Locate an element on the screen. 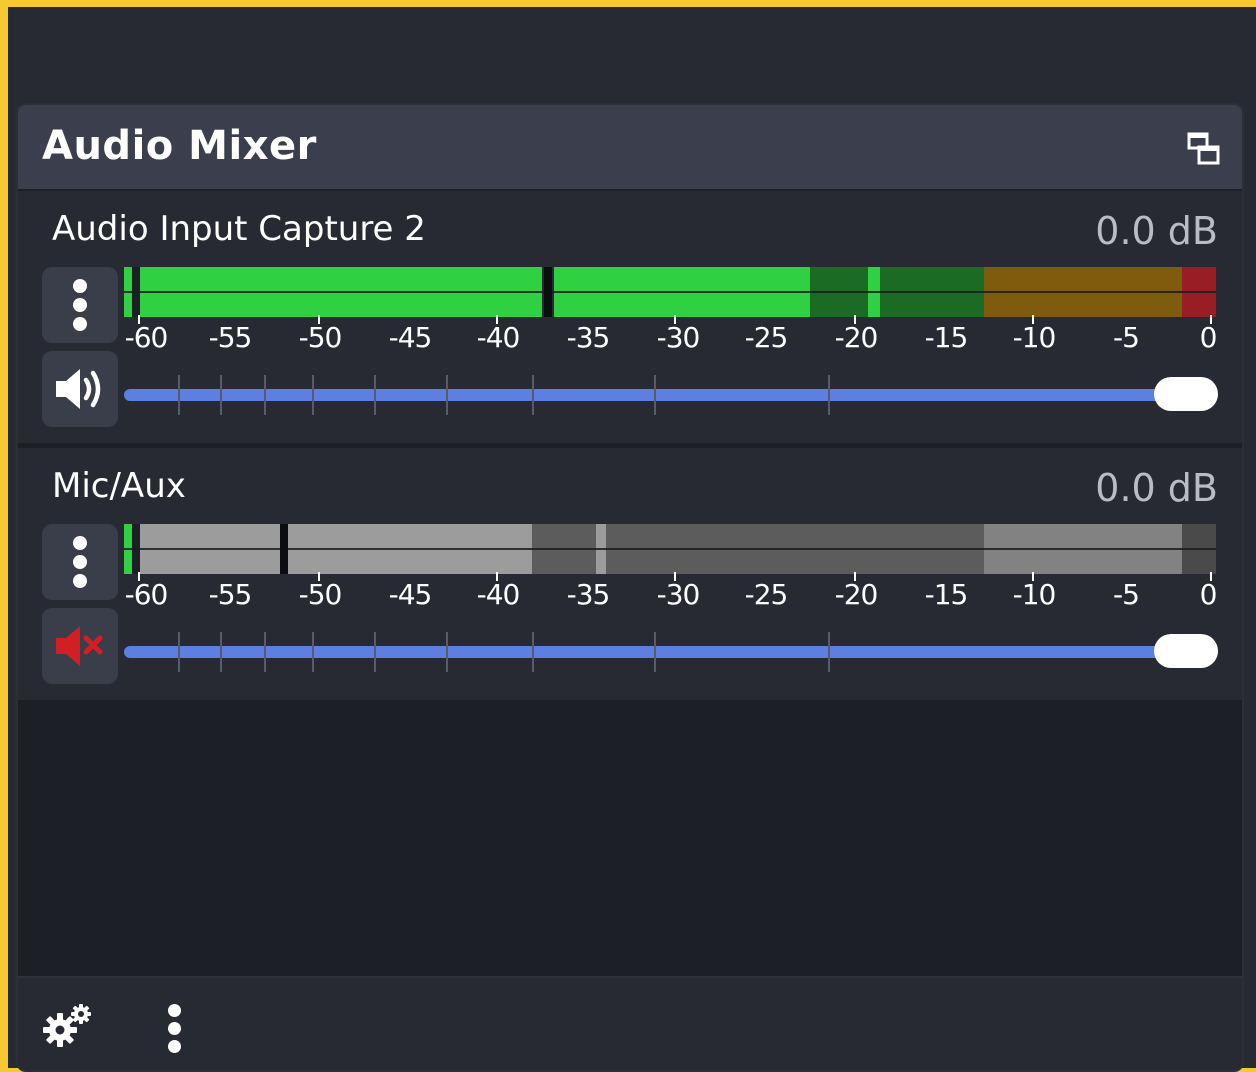 The image size is (1256, 1072). speaker-muted-icon is located at coordinates (79, 646).